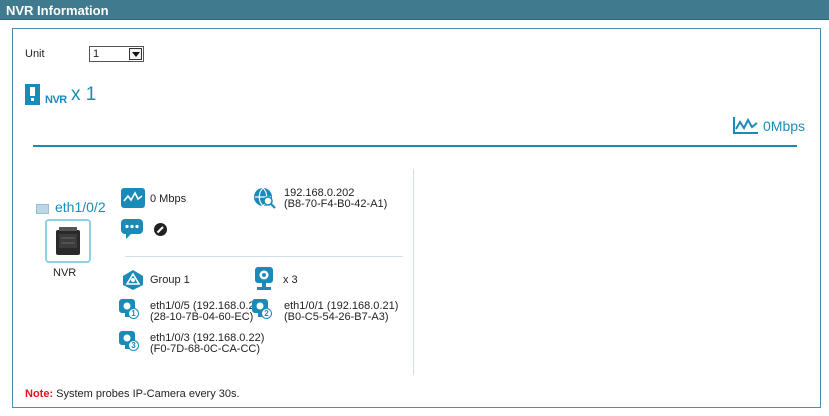  I want to click on device-bandwidth: 0 Mbps, so click(168, 199).